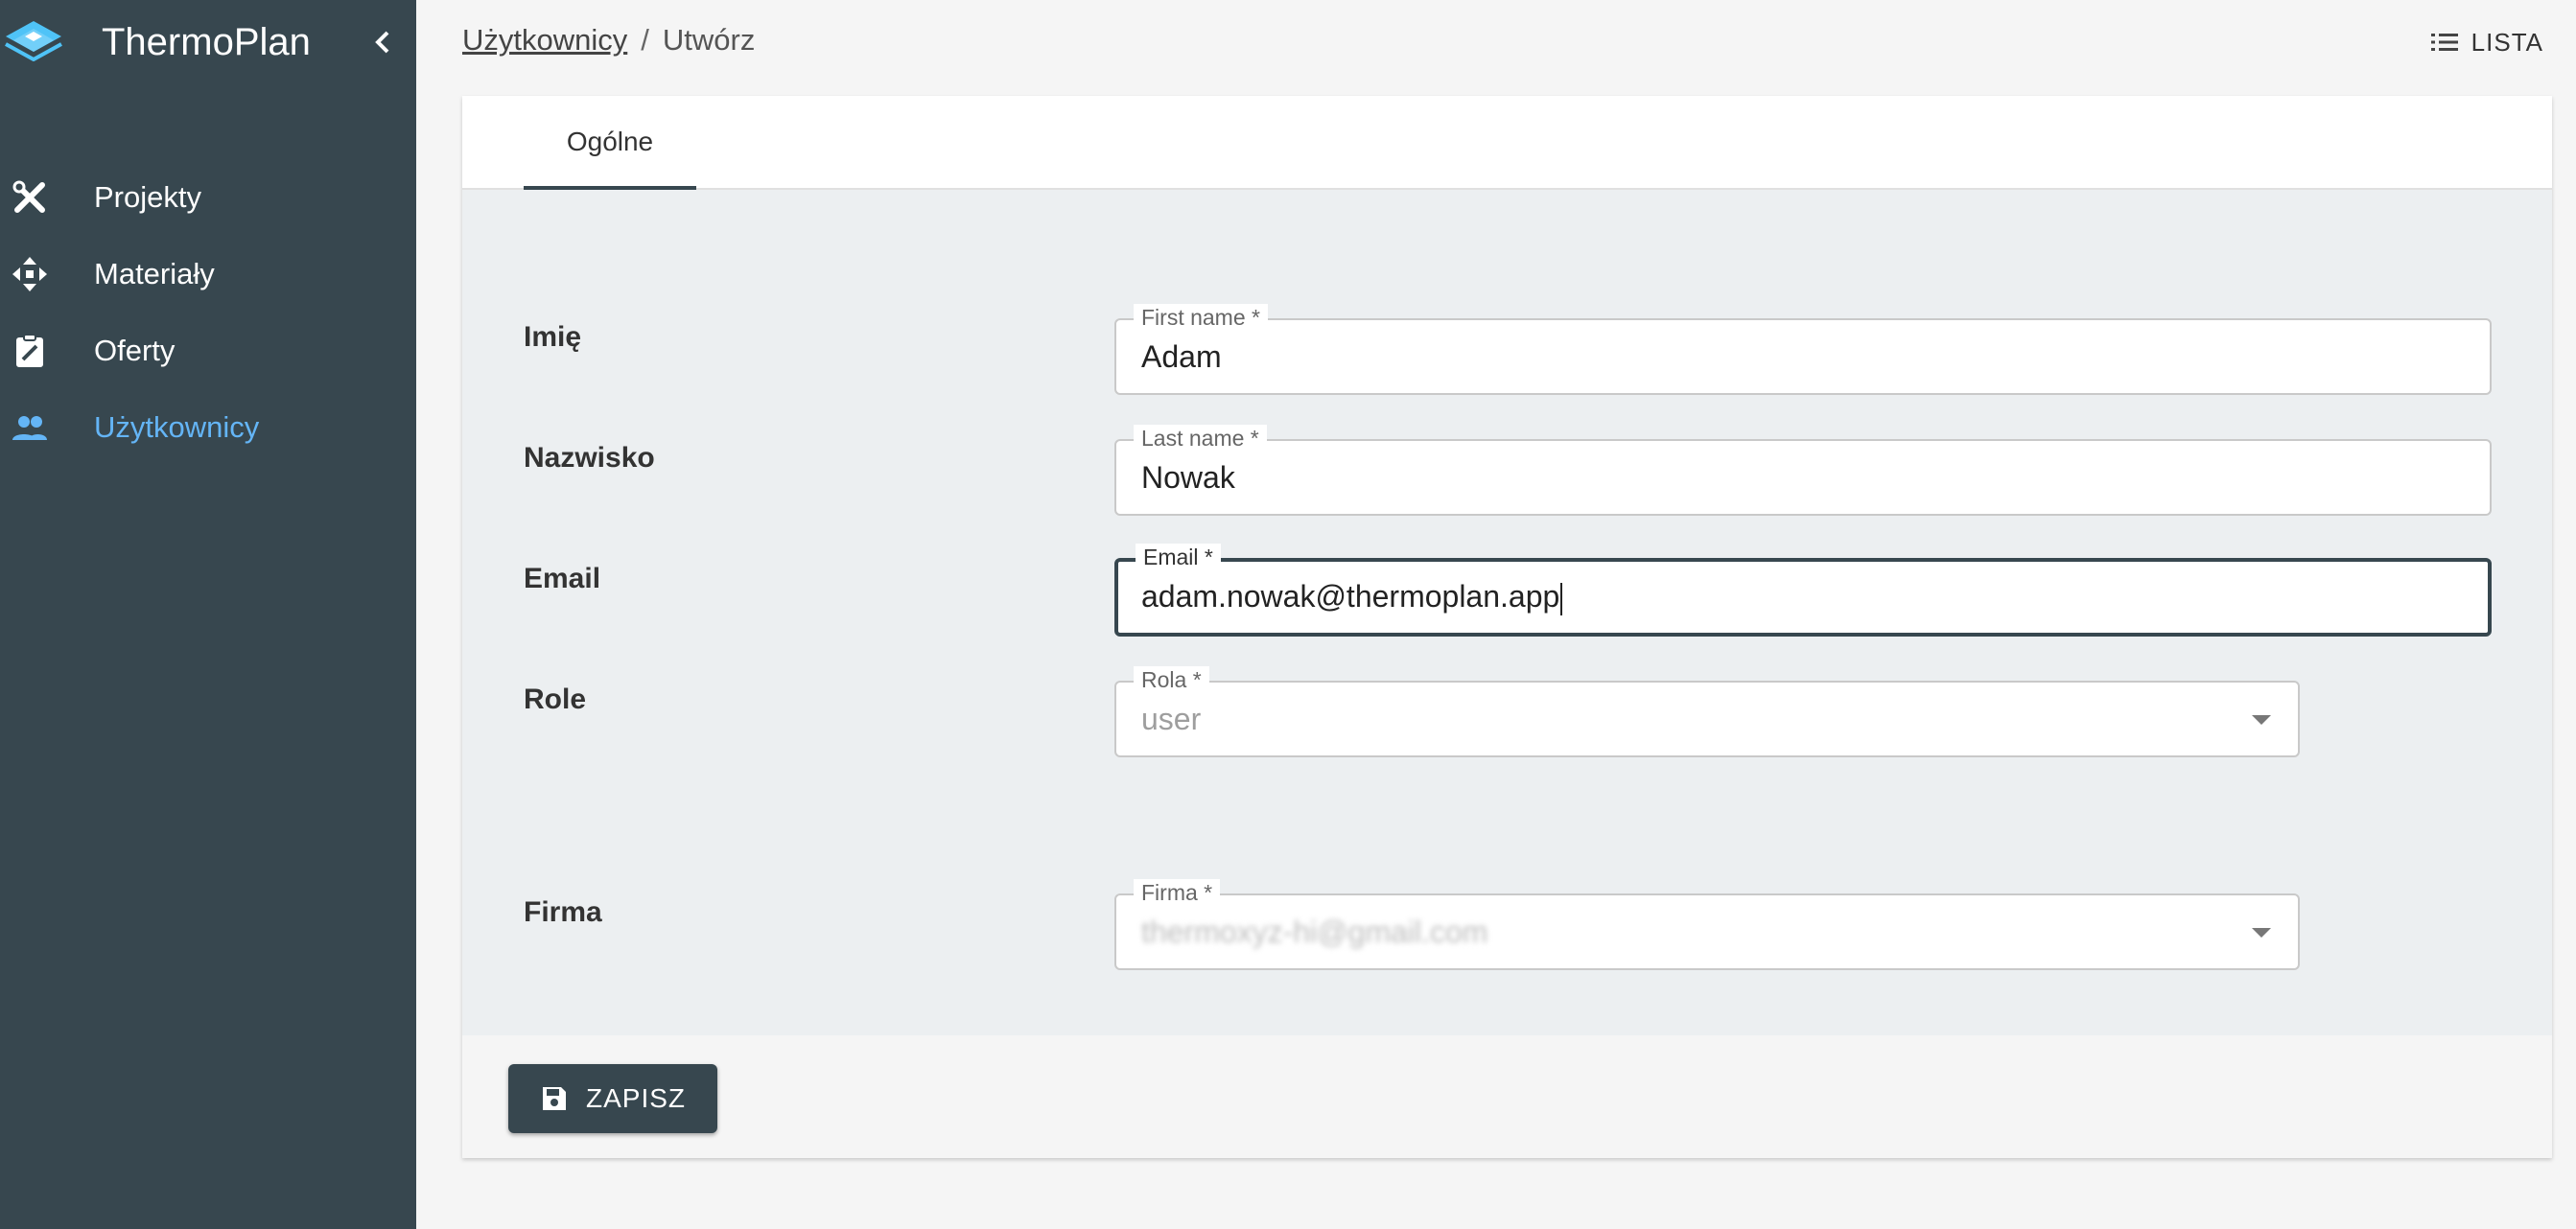 The image size is (2576, 1229). Describe the element at coordinates (544, 40) in the screenshot. I see `breadcrumb-link-users: Użytkownicy` at that location.